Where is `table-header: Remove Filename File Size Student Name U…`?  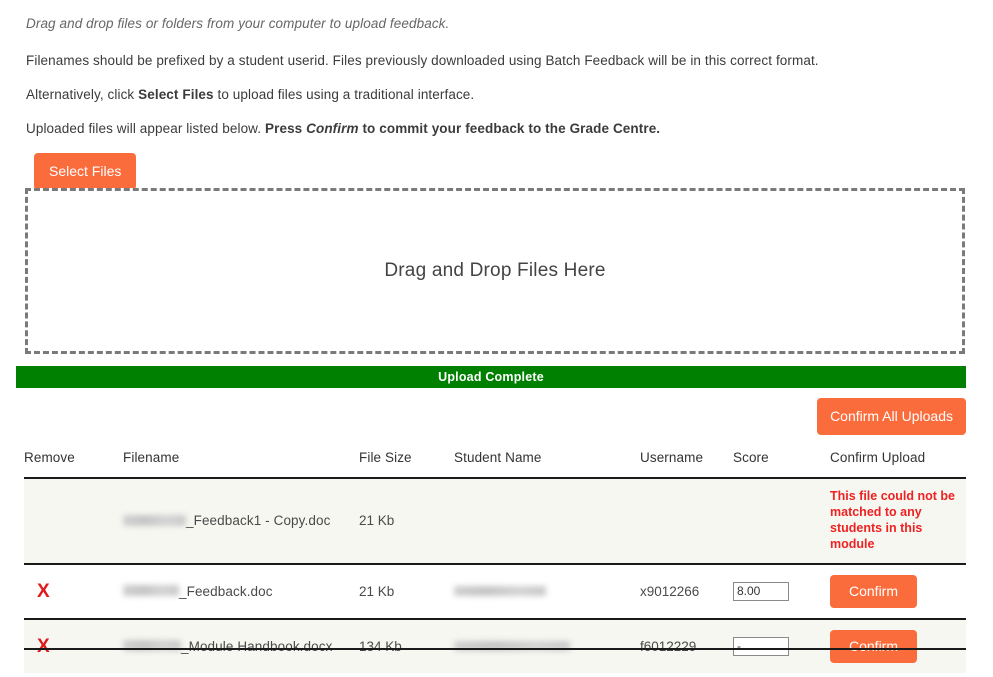 table-header: Remove Filename File Size Student Name U… is located at coordinates (495, 462).